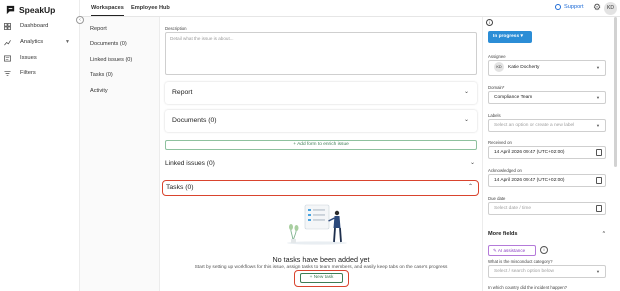  Describe the element at coordinates (500, 142) in the screenshot. I see `received-on-label: Received on` at that location.